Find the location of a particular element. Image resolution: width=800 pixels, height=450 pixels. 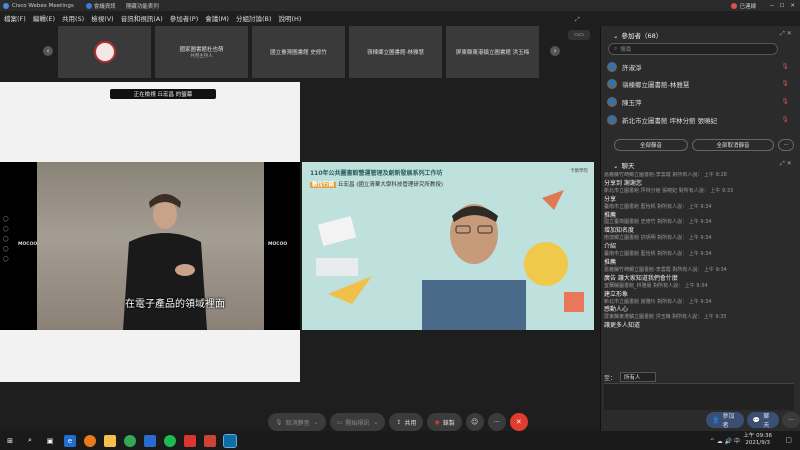

meeting-info-tab: 會議資訊 is located at coordinates (100, 6).